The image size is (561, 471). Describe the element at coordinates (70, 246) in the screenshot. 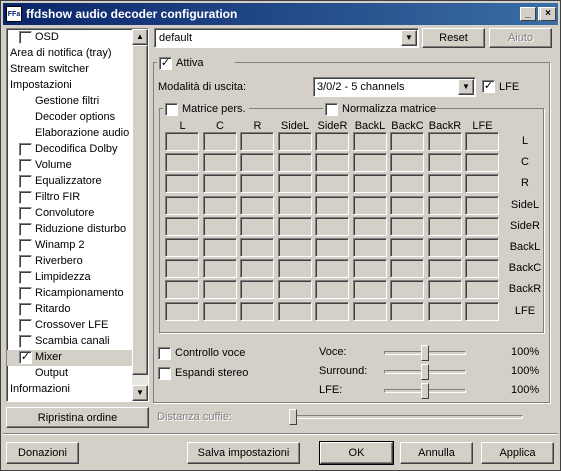

I see `tree-item: Winamp 2` at that location.